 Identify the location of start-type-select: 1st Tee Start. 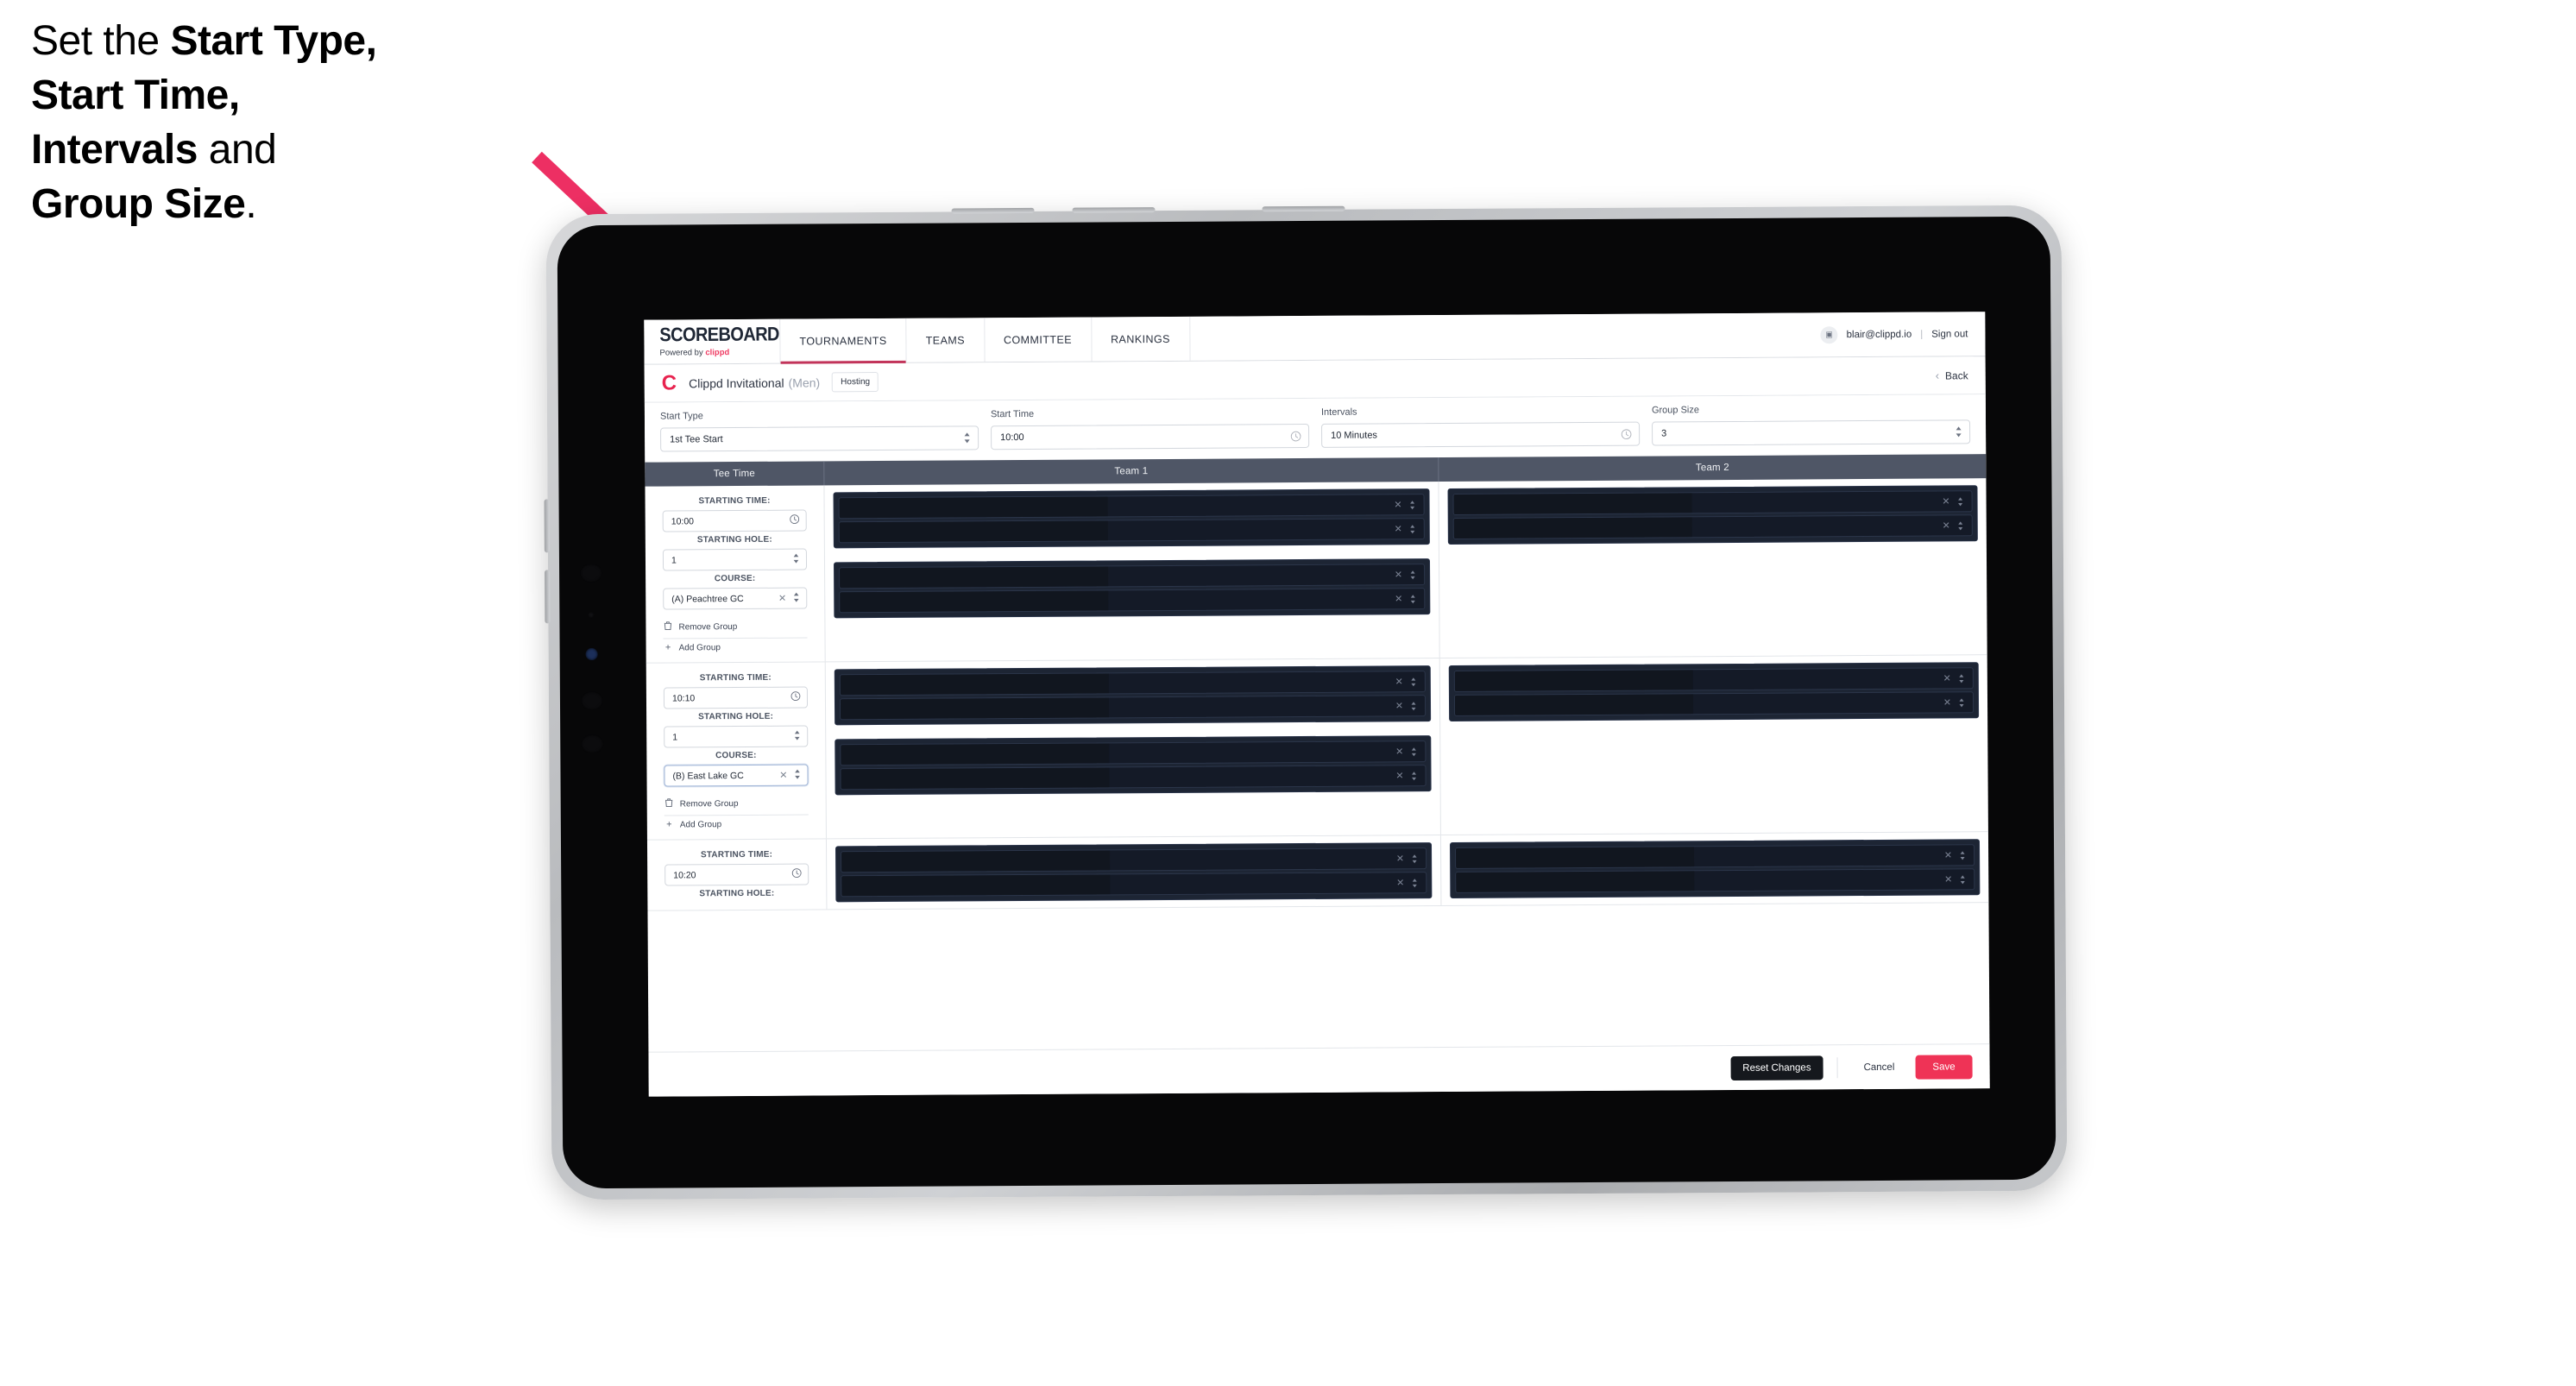
(820, 439).